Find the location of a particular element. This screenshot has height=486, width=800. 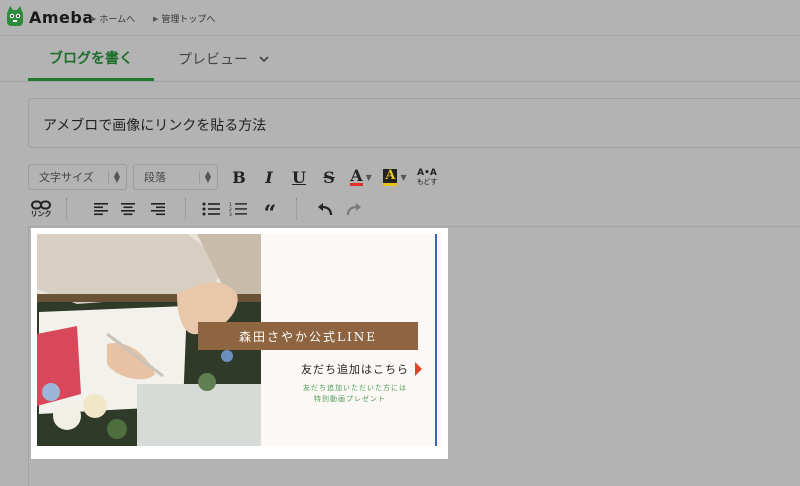

bullet-list-button is located at coordinates (204, 209).